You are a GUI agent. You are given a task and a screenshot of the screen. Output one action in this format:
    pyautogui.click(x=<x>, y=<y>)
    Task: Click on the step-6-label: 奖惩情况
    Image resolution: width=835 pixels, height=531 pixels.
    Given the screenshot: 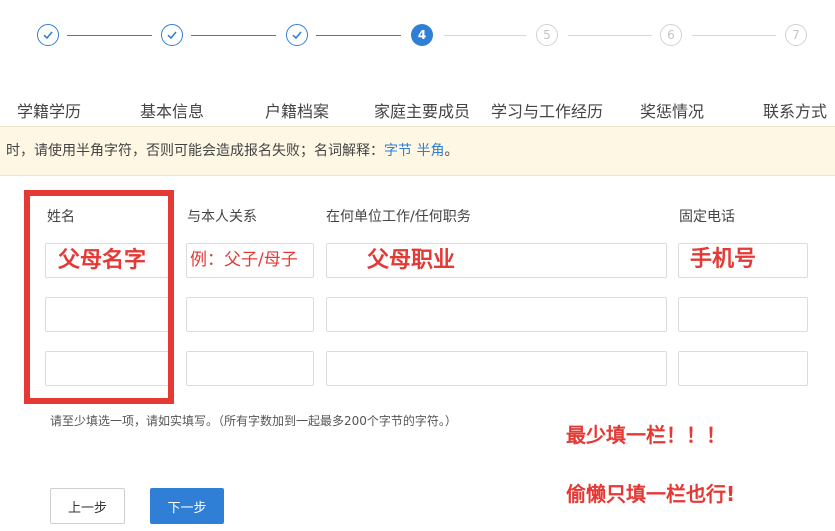 What is the action you would take?
    pyautogui.click(x=672, y=110)
    